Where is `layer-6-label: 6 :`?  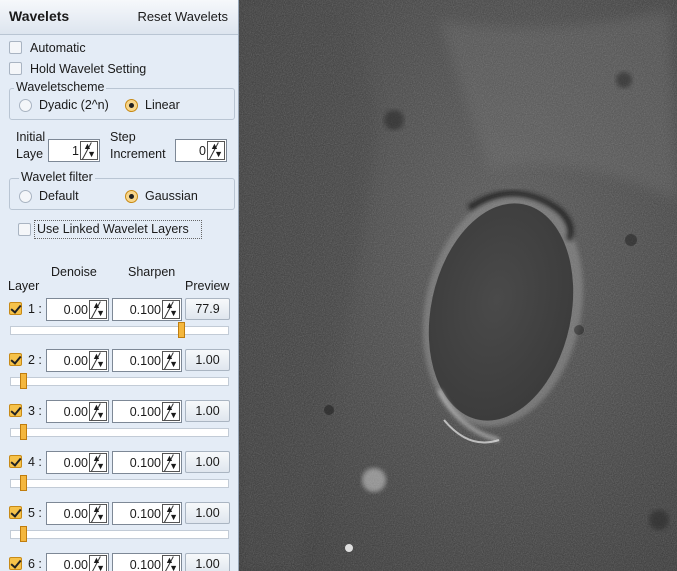
layer-6-label: 6 : is located at coordinates (35, 564).